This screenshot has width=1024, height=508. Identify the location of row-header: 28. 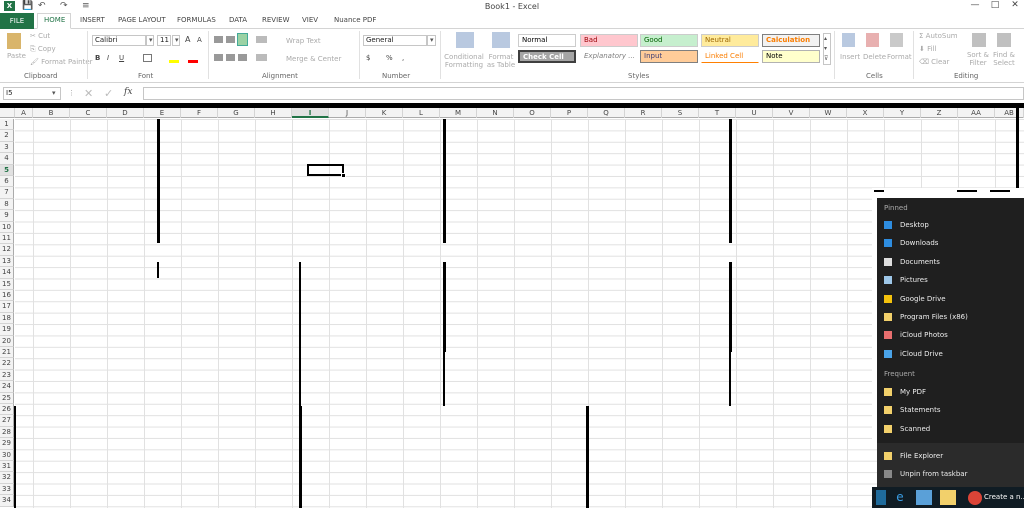
(7, 432).